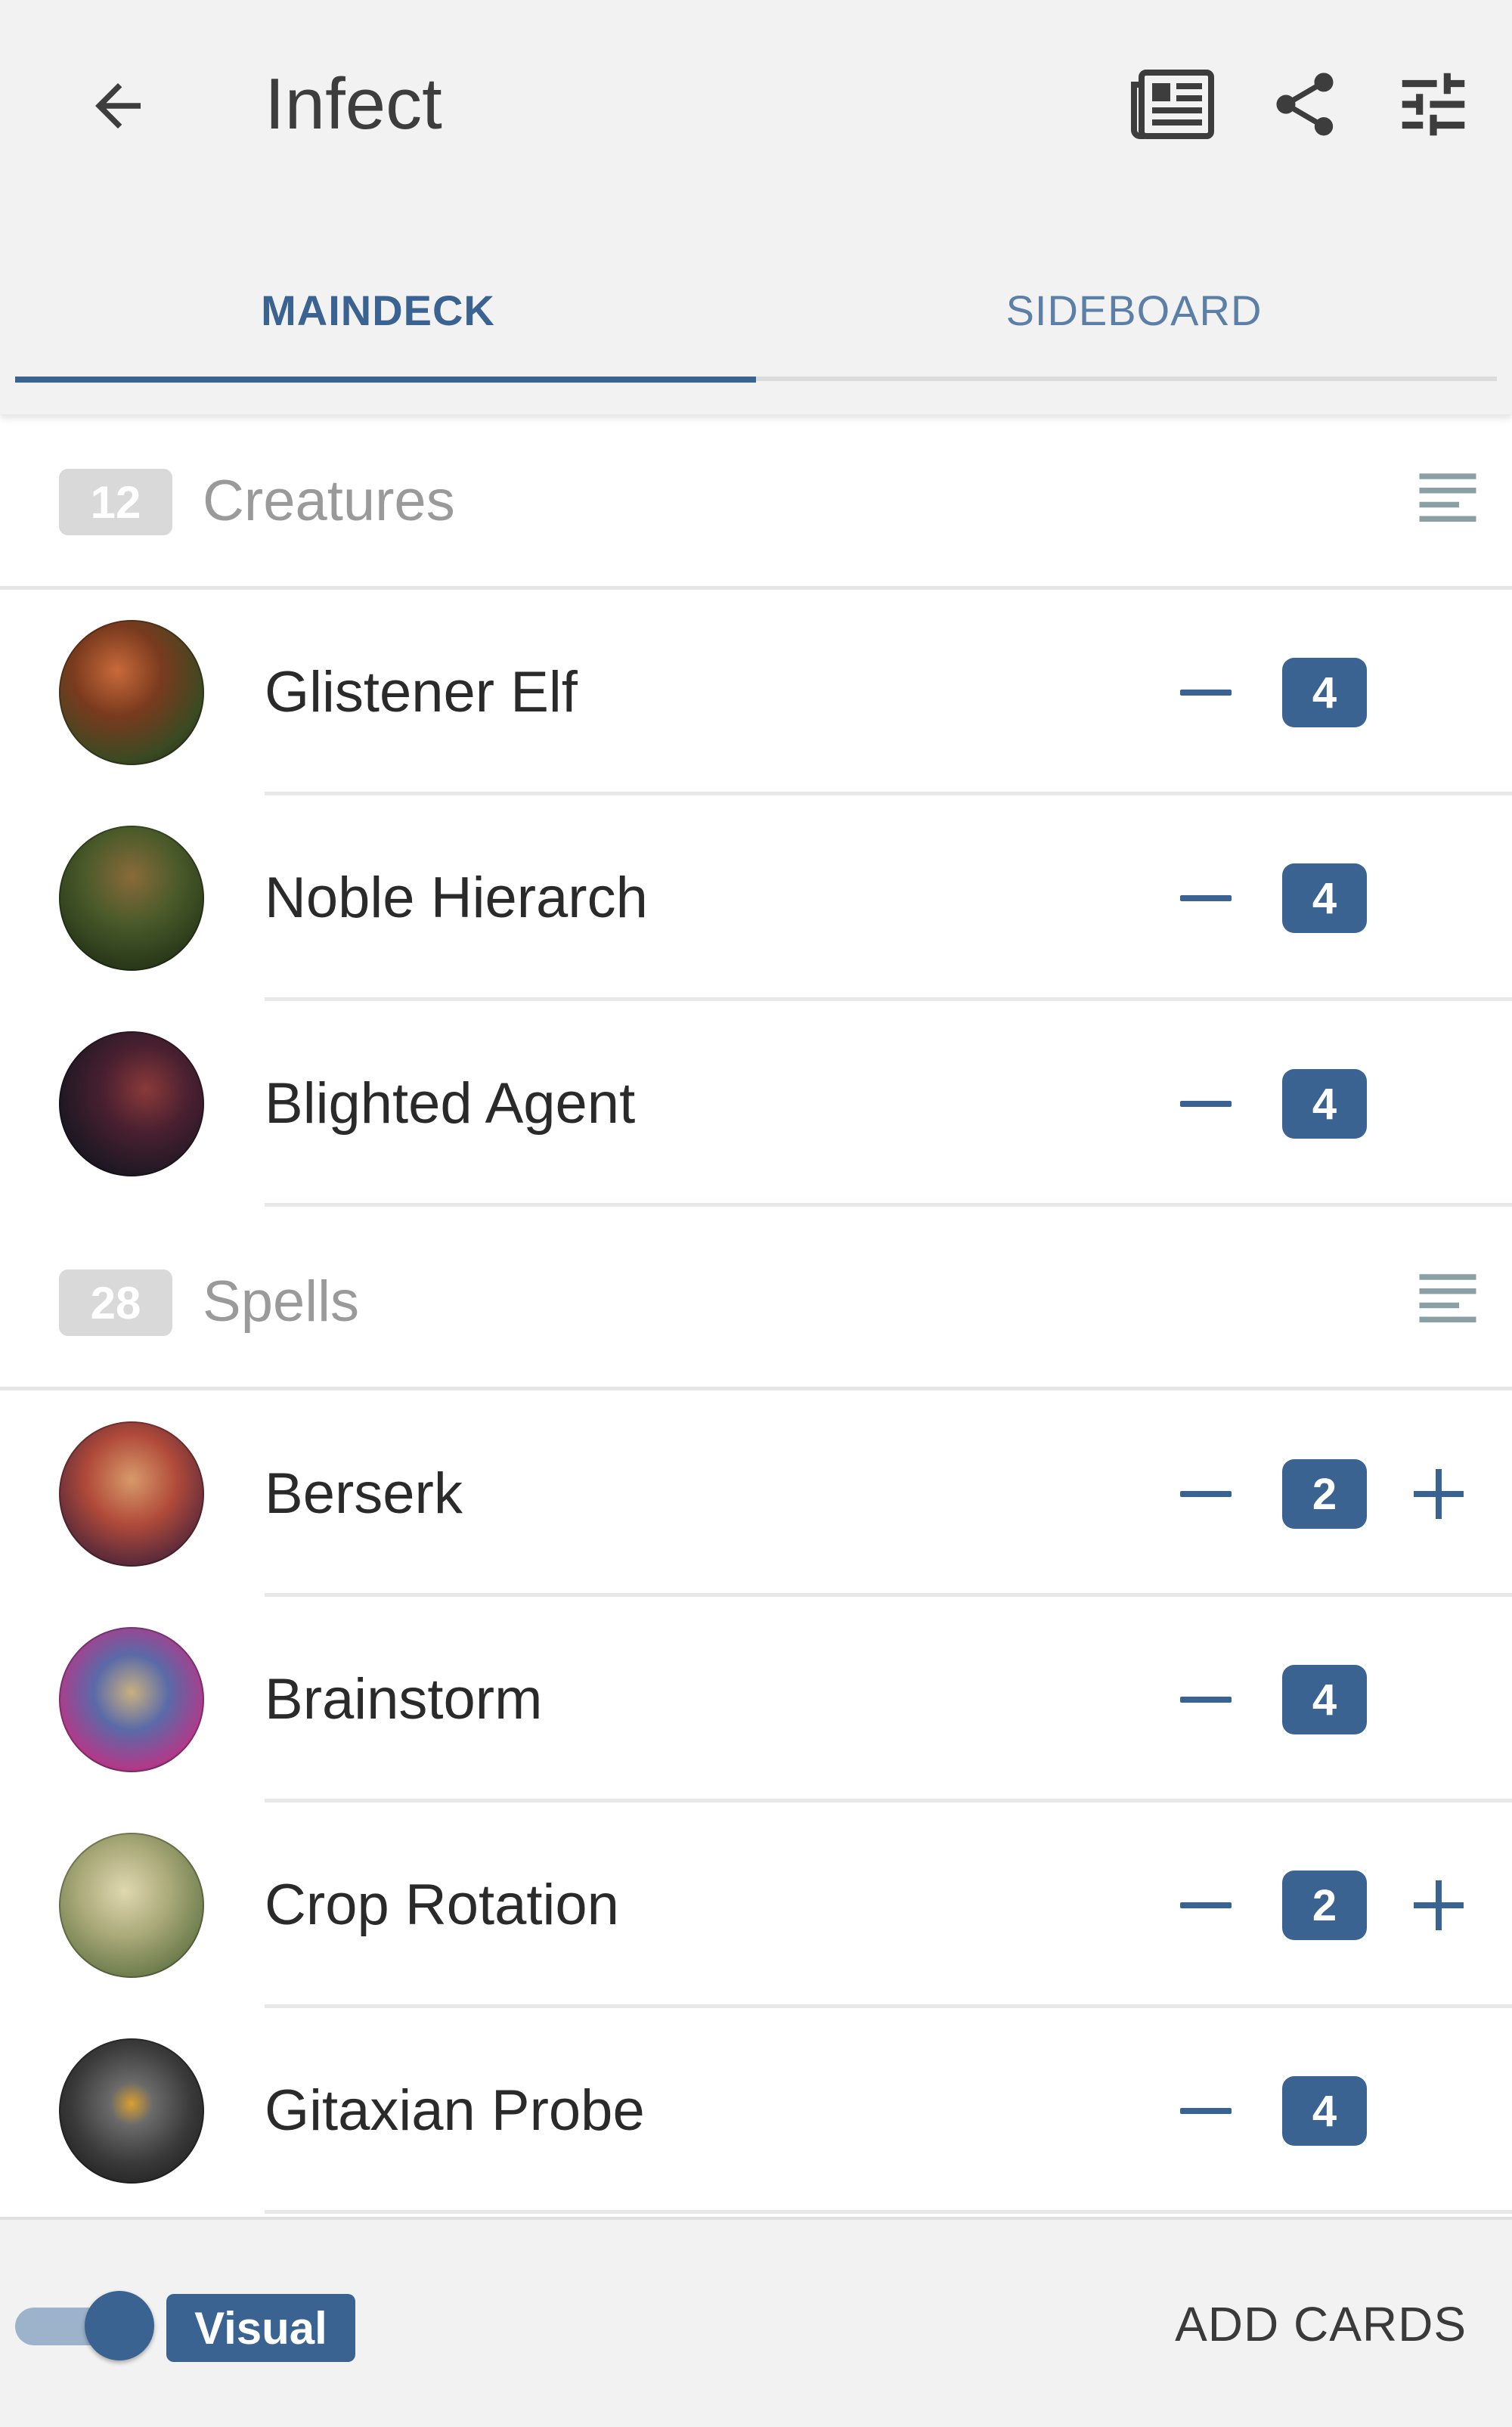 This screenshot has height=2427, width=1512. I want to click on toggle-knob, so click(119, 2325).